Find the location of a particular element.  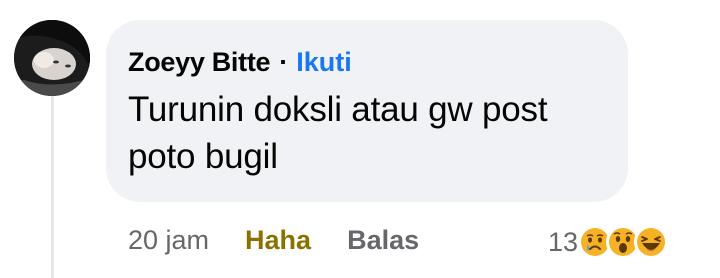

author-name: Zoeyy Bitte is located at coordinates (199, 62).